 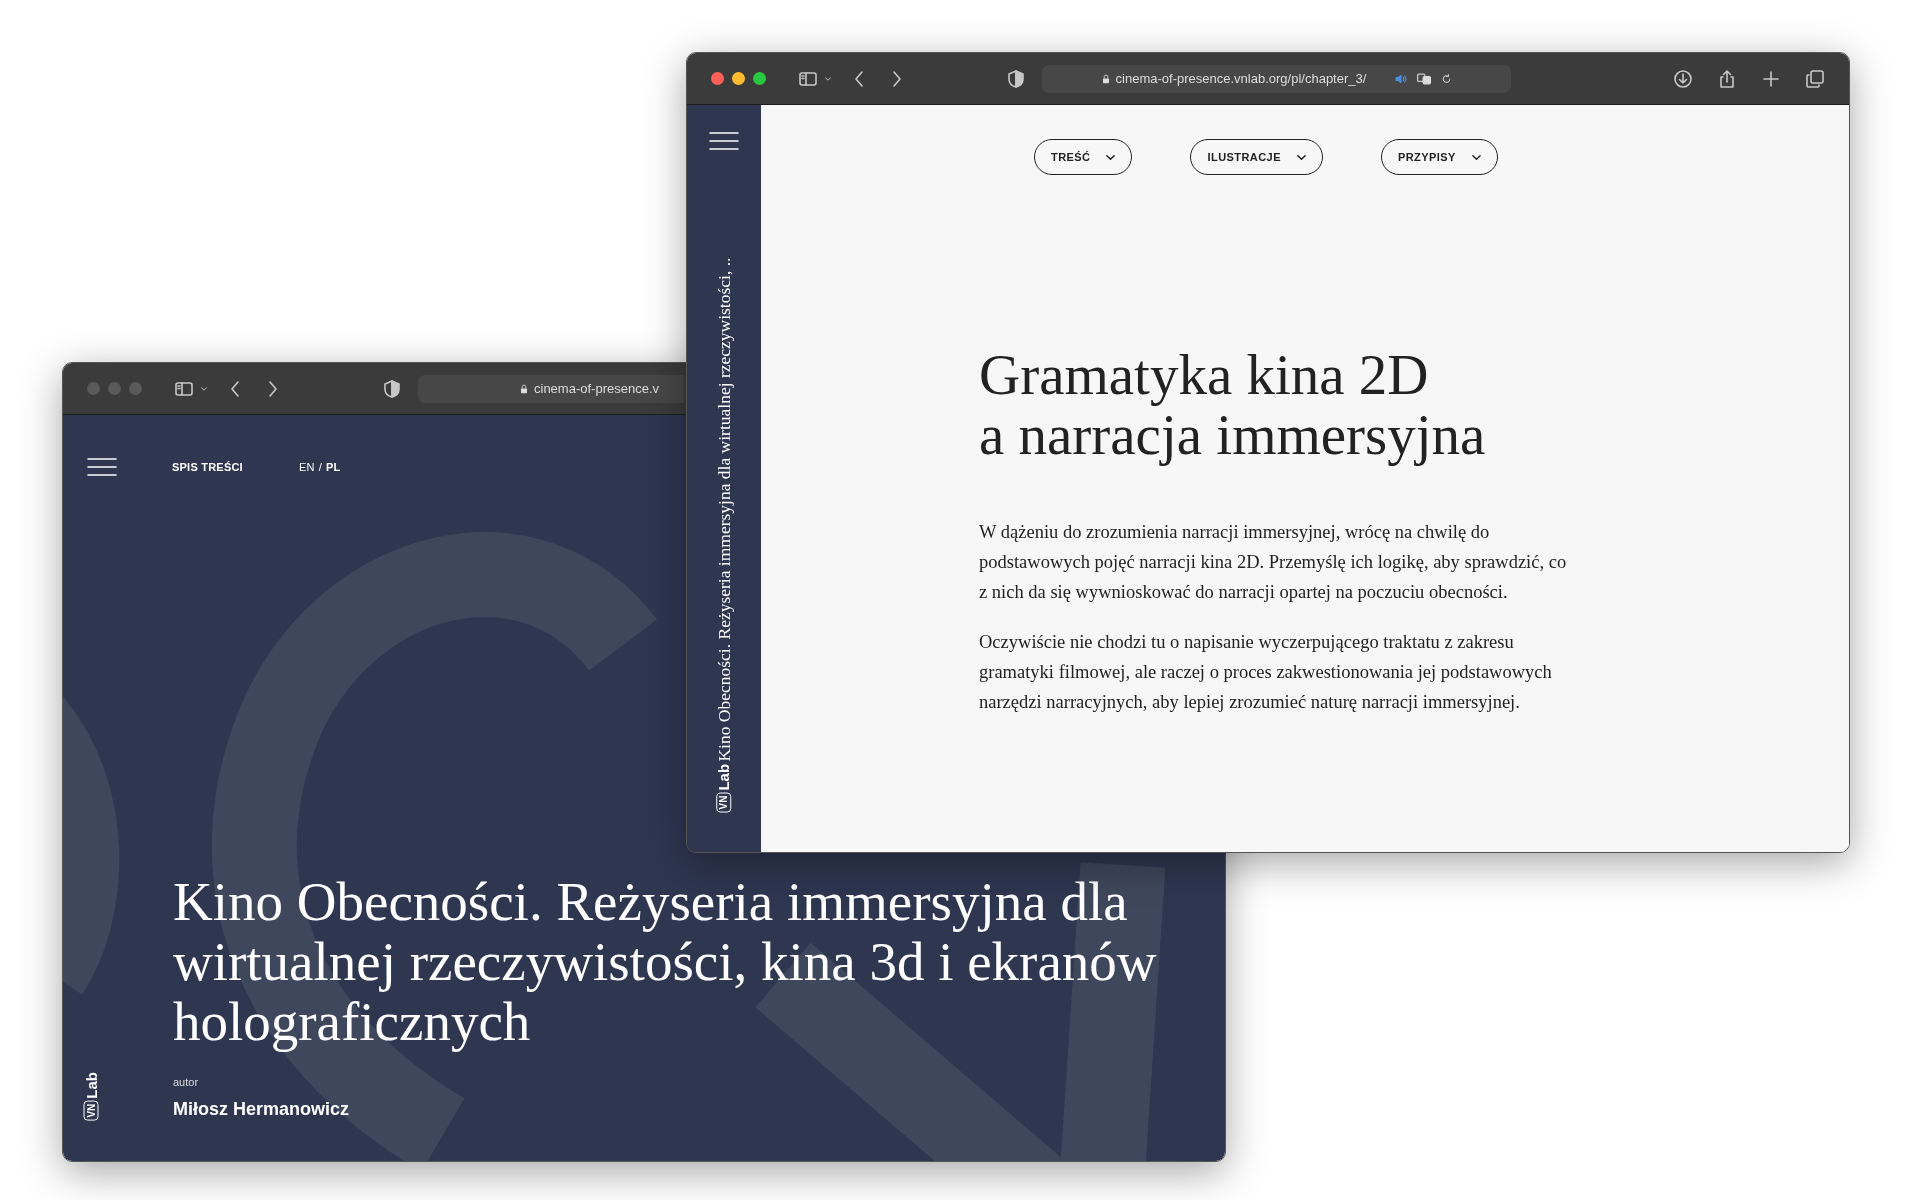 I want to click on paragraph: W dążeniu do zrozumienia narracji immersyjnej, wrócę na chwilę do podstawowych pojęć narracji kina 2D. Przemyślę ich logikę, aby sprawdzić, co z nich da się wywnioskować do narracji opartej na poczuciu obecności., so click(x=1273, y=562).